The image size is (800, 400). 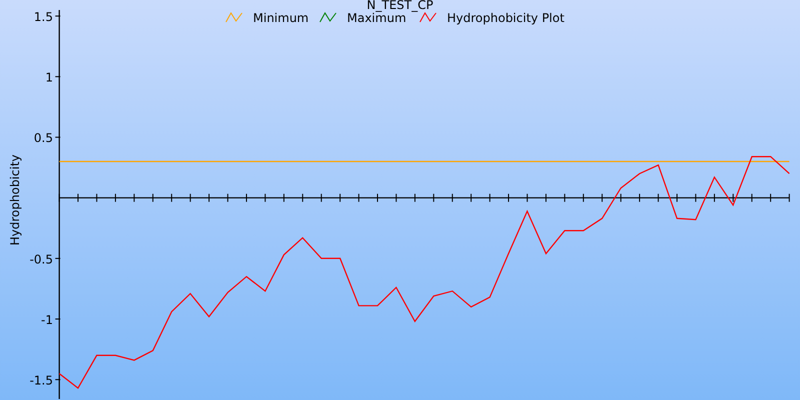 I want to click on tick-label: -1.5, so click(x=41, y=381).